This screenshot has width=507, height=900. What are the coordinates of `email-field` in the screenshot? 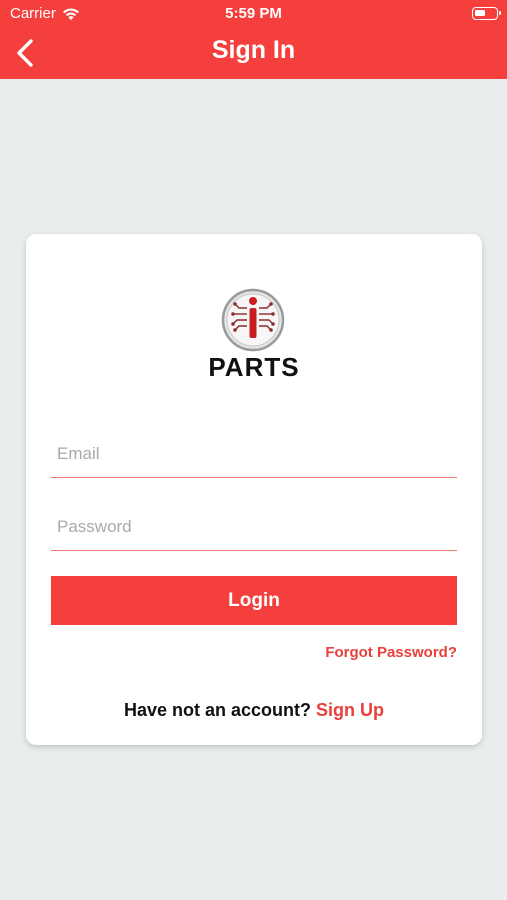 It's located at (254, 454).